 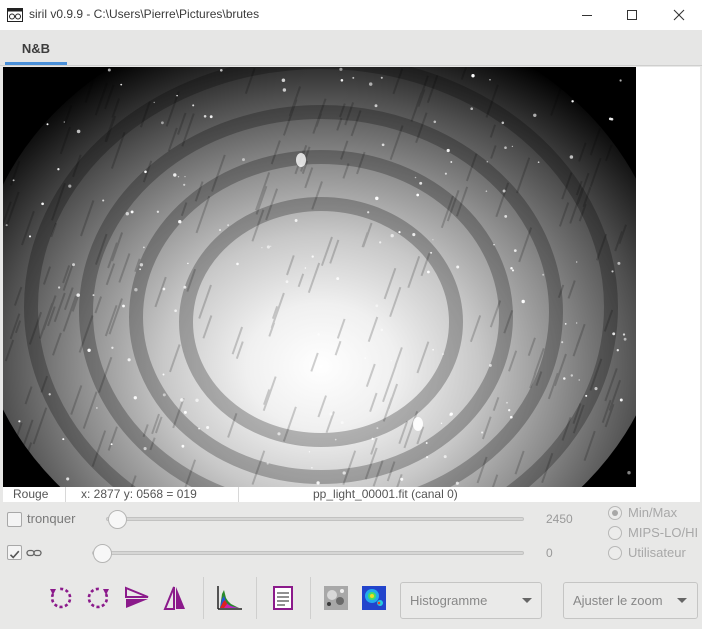 What do you see at coordinates (385, 494) in the screenshot?
I see `status-filename: pp_light_00001.fit (canal 0)` at bounding box center [385, 494].